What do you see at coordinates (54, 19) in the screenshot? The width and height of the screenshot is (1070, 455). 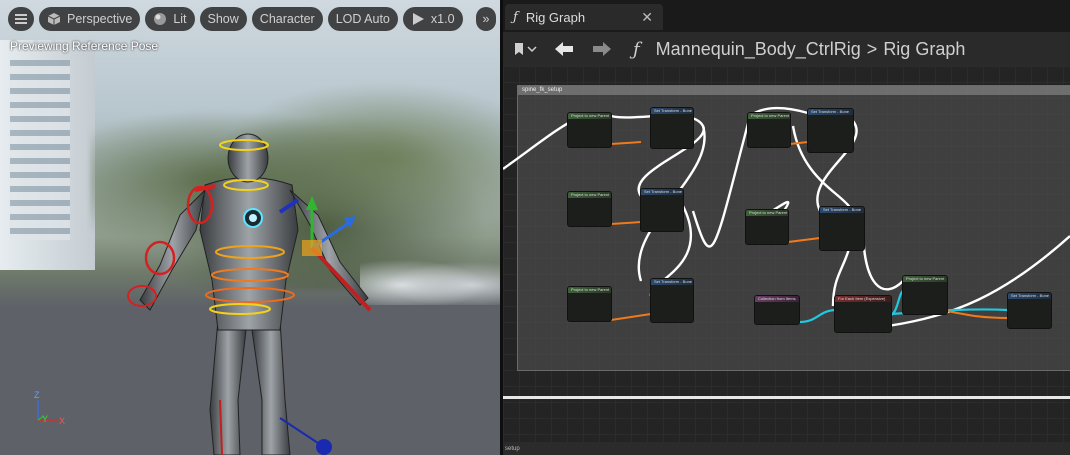 I see `cube-icon` at bounding box center [54, 19].